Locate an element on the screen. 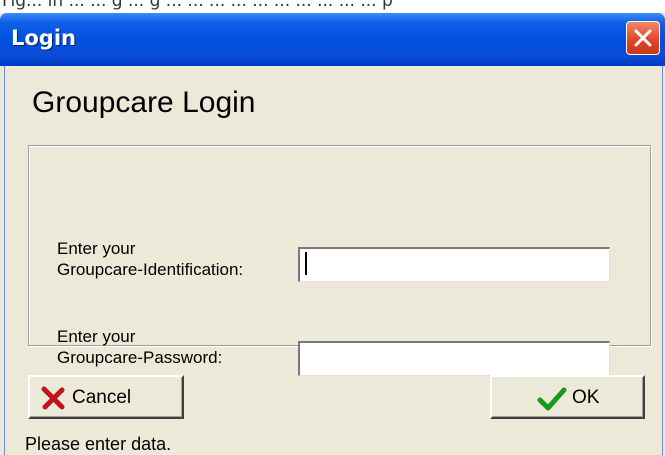  identification-label-line2: Groupcare-Identification: is located at coordinates (150, 269).